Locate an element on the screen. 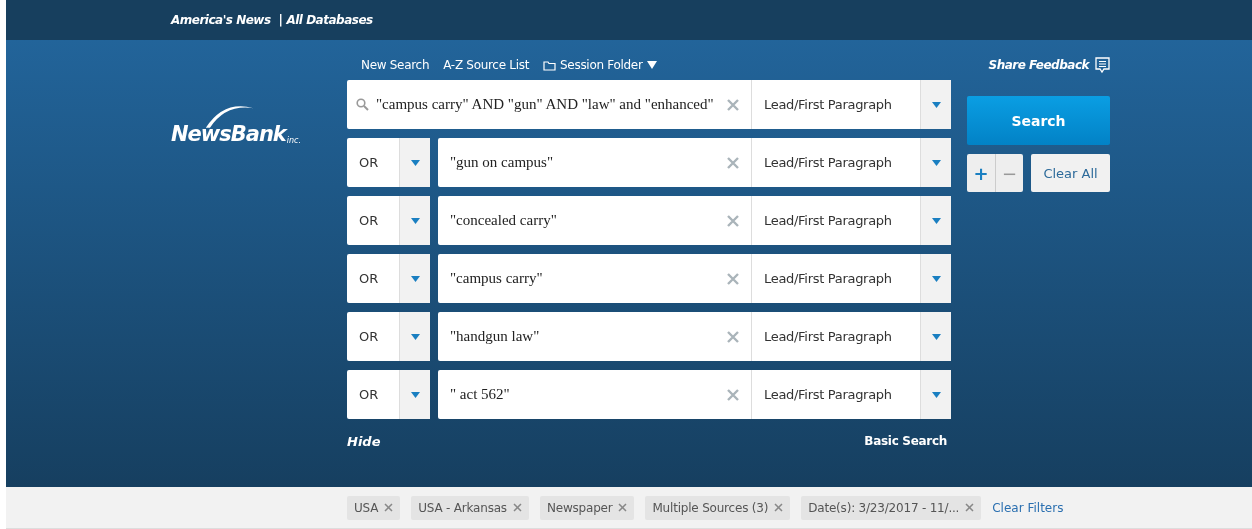  search-field: "concealed carry" is located at coordinates (595, 220).